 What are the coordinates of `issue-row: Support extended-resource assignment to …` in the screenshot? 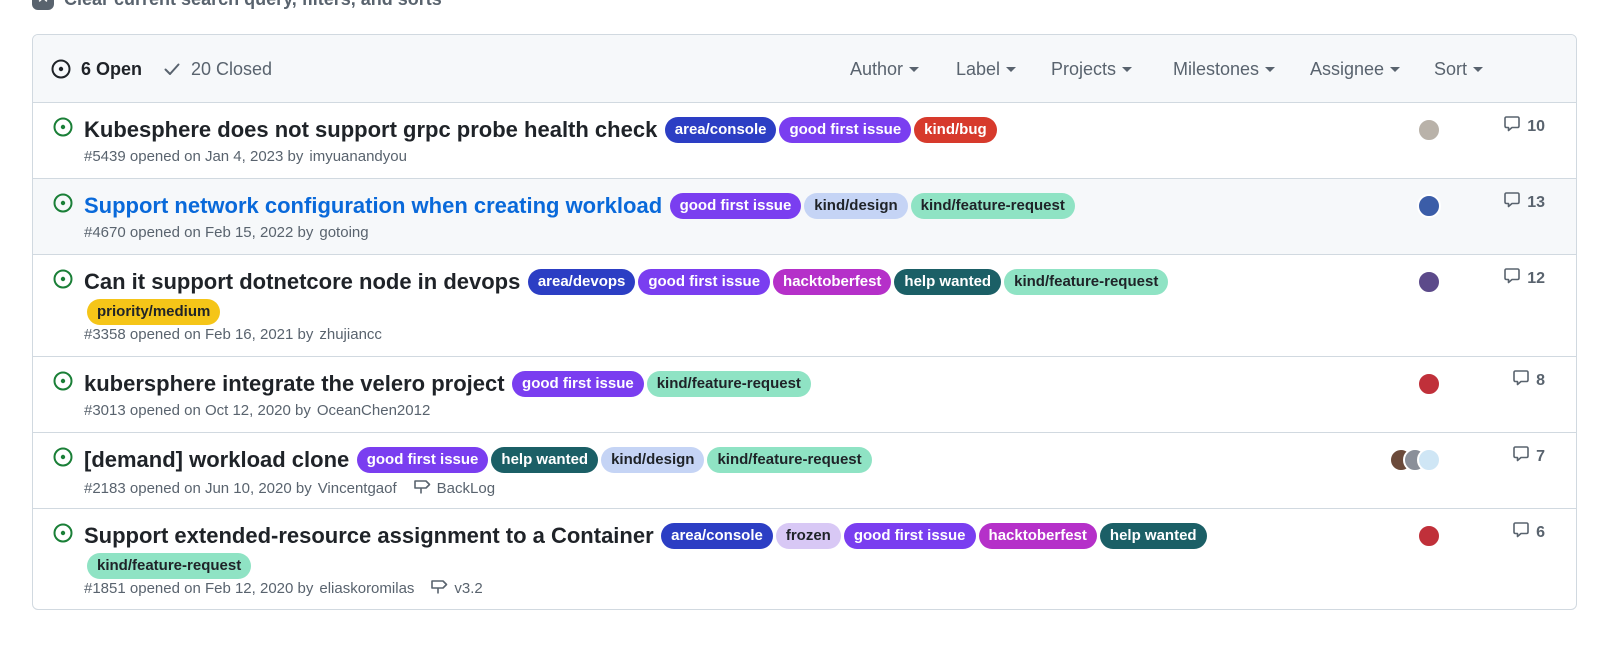 It's located at (804, 559).